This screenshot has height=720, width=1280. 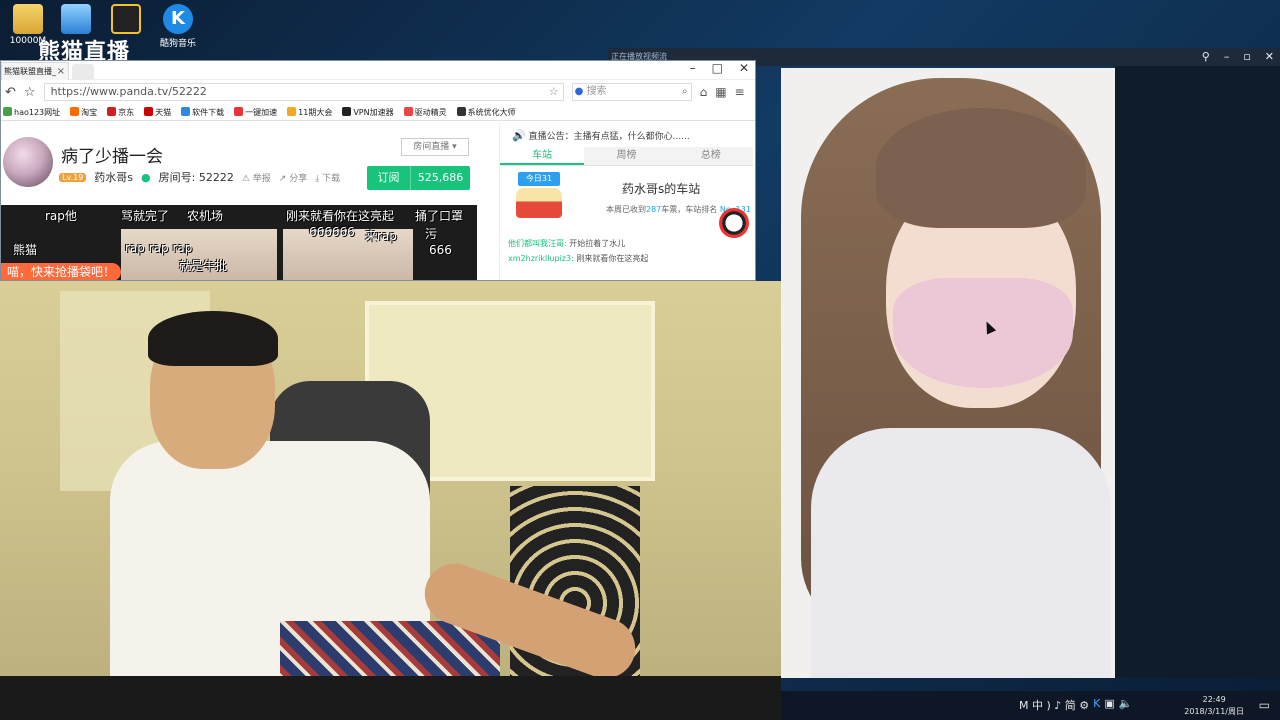 What do you see at coordinates (378, 70) in the screenshot?
I see `browser-titlebar: 熊猫联盟直播_ × – □ ✕` at bounding box center [378, 70].